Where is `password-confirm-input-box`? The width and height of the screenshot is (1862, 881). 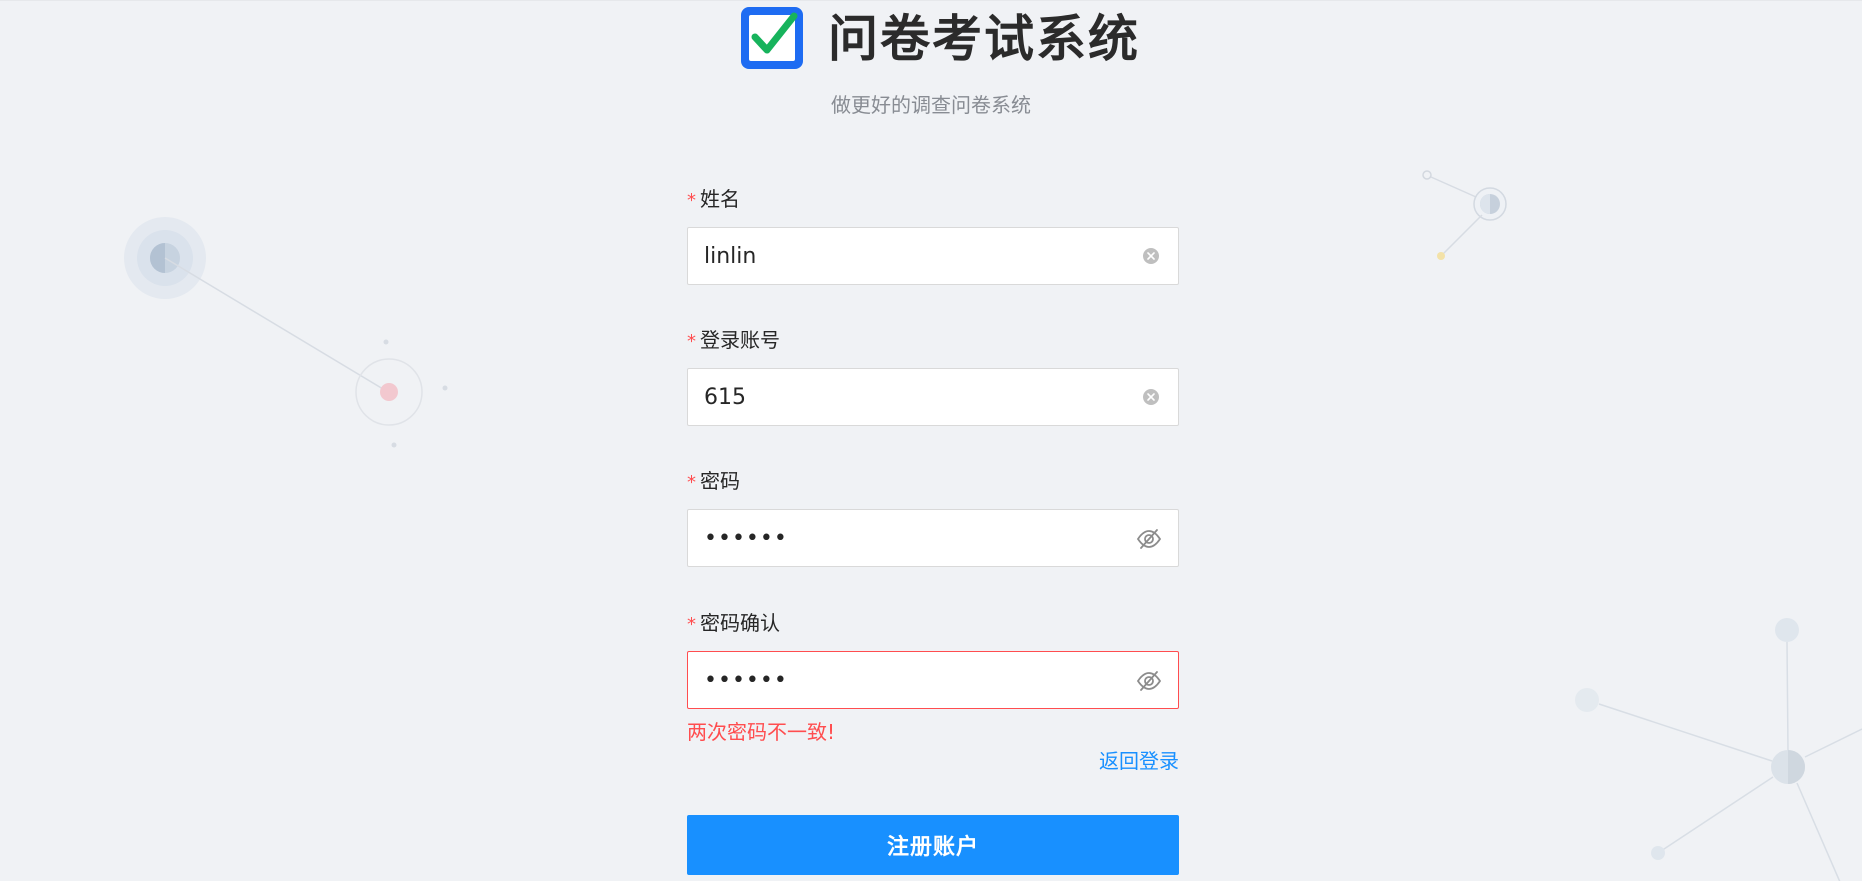 password-confirm-input-box is located at coordinates (933, 680).